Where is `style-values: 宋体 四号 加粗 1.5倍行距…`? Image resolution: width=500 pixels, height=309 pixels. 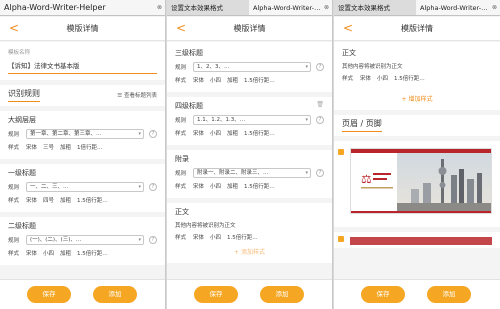 style-values: 宋体 四号 加粗 1.5倍行距… is located at coordinates (67, 200).